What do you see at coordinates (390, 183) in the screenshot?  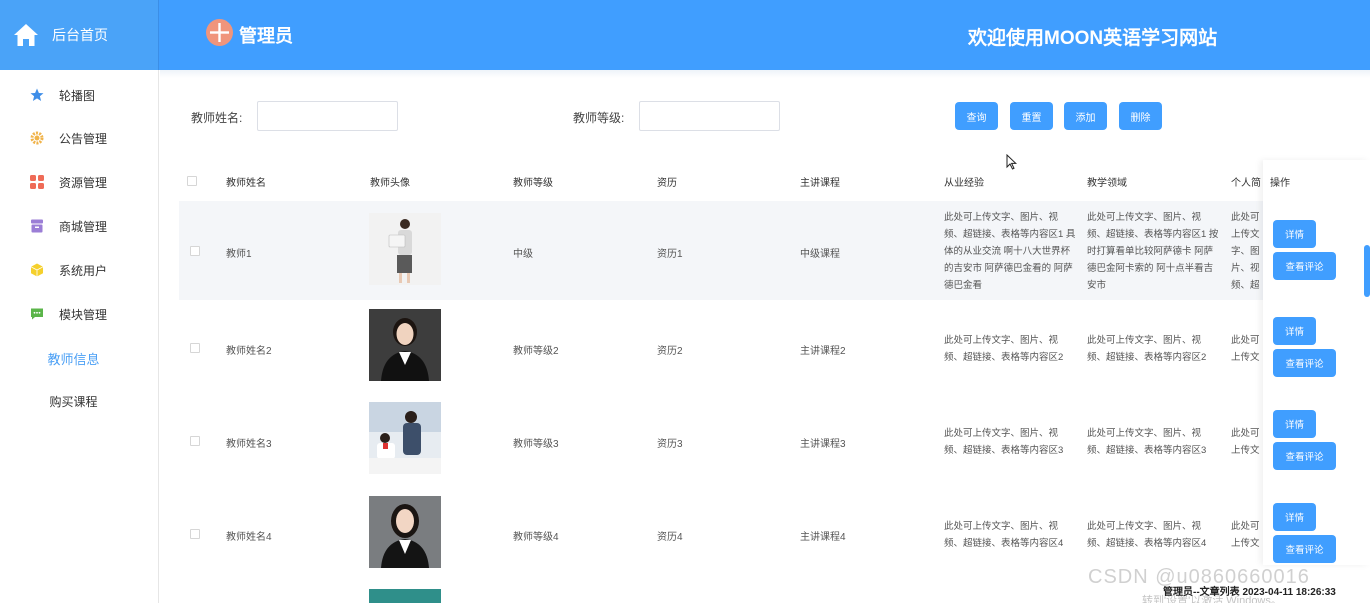 I see `header-teacher-avatar: 教师头像` at bounding box center [390, 183].